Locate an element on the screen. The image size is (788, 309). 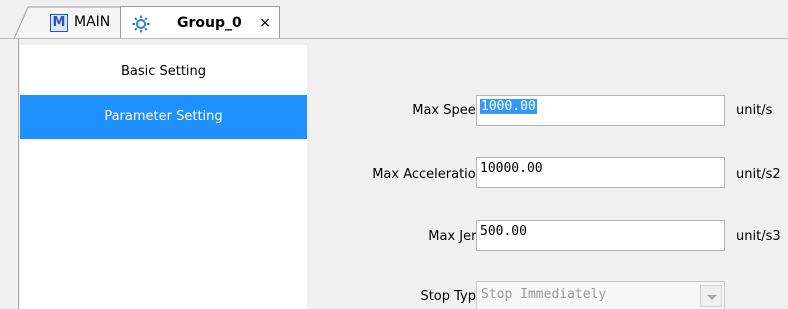
chevron-down-icon is located at coordinates (712, 297).